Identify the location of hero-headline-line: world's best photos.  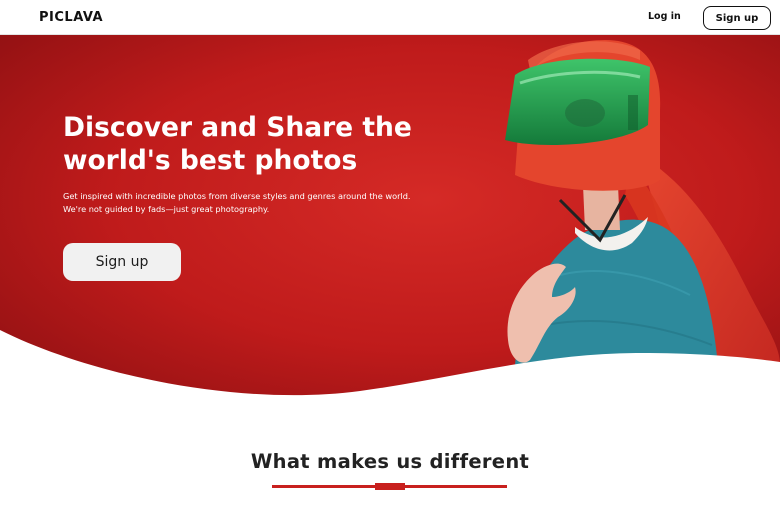
(210, 160).